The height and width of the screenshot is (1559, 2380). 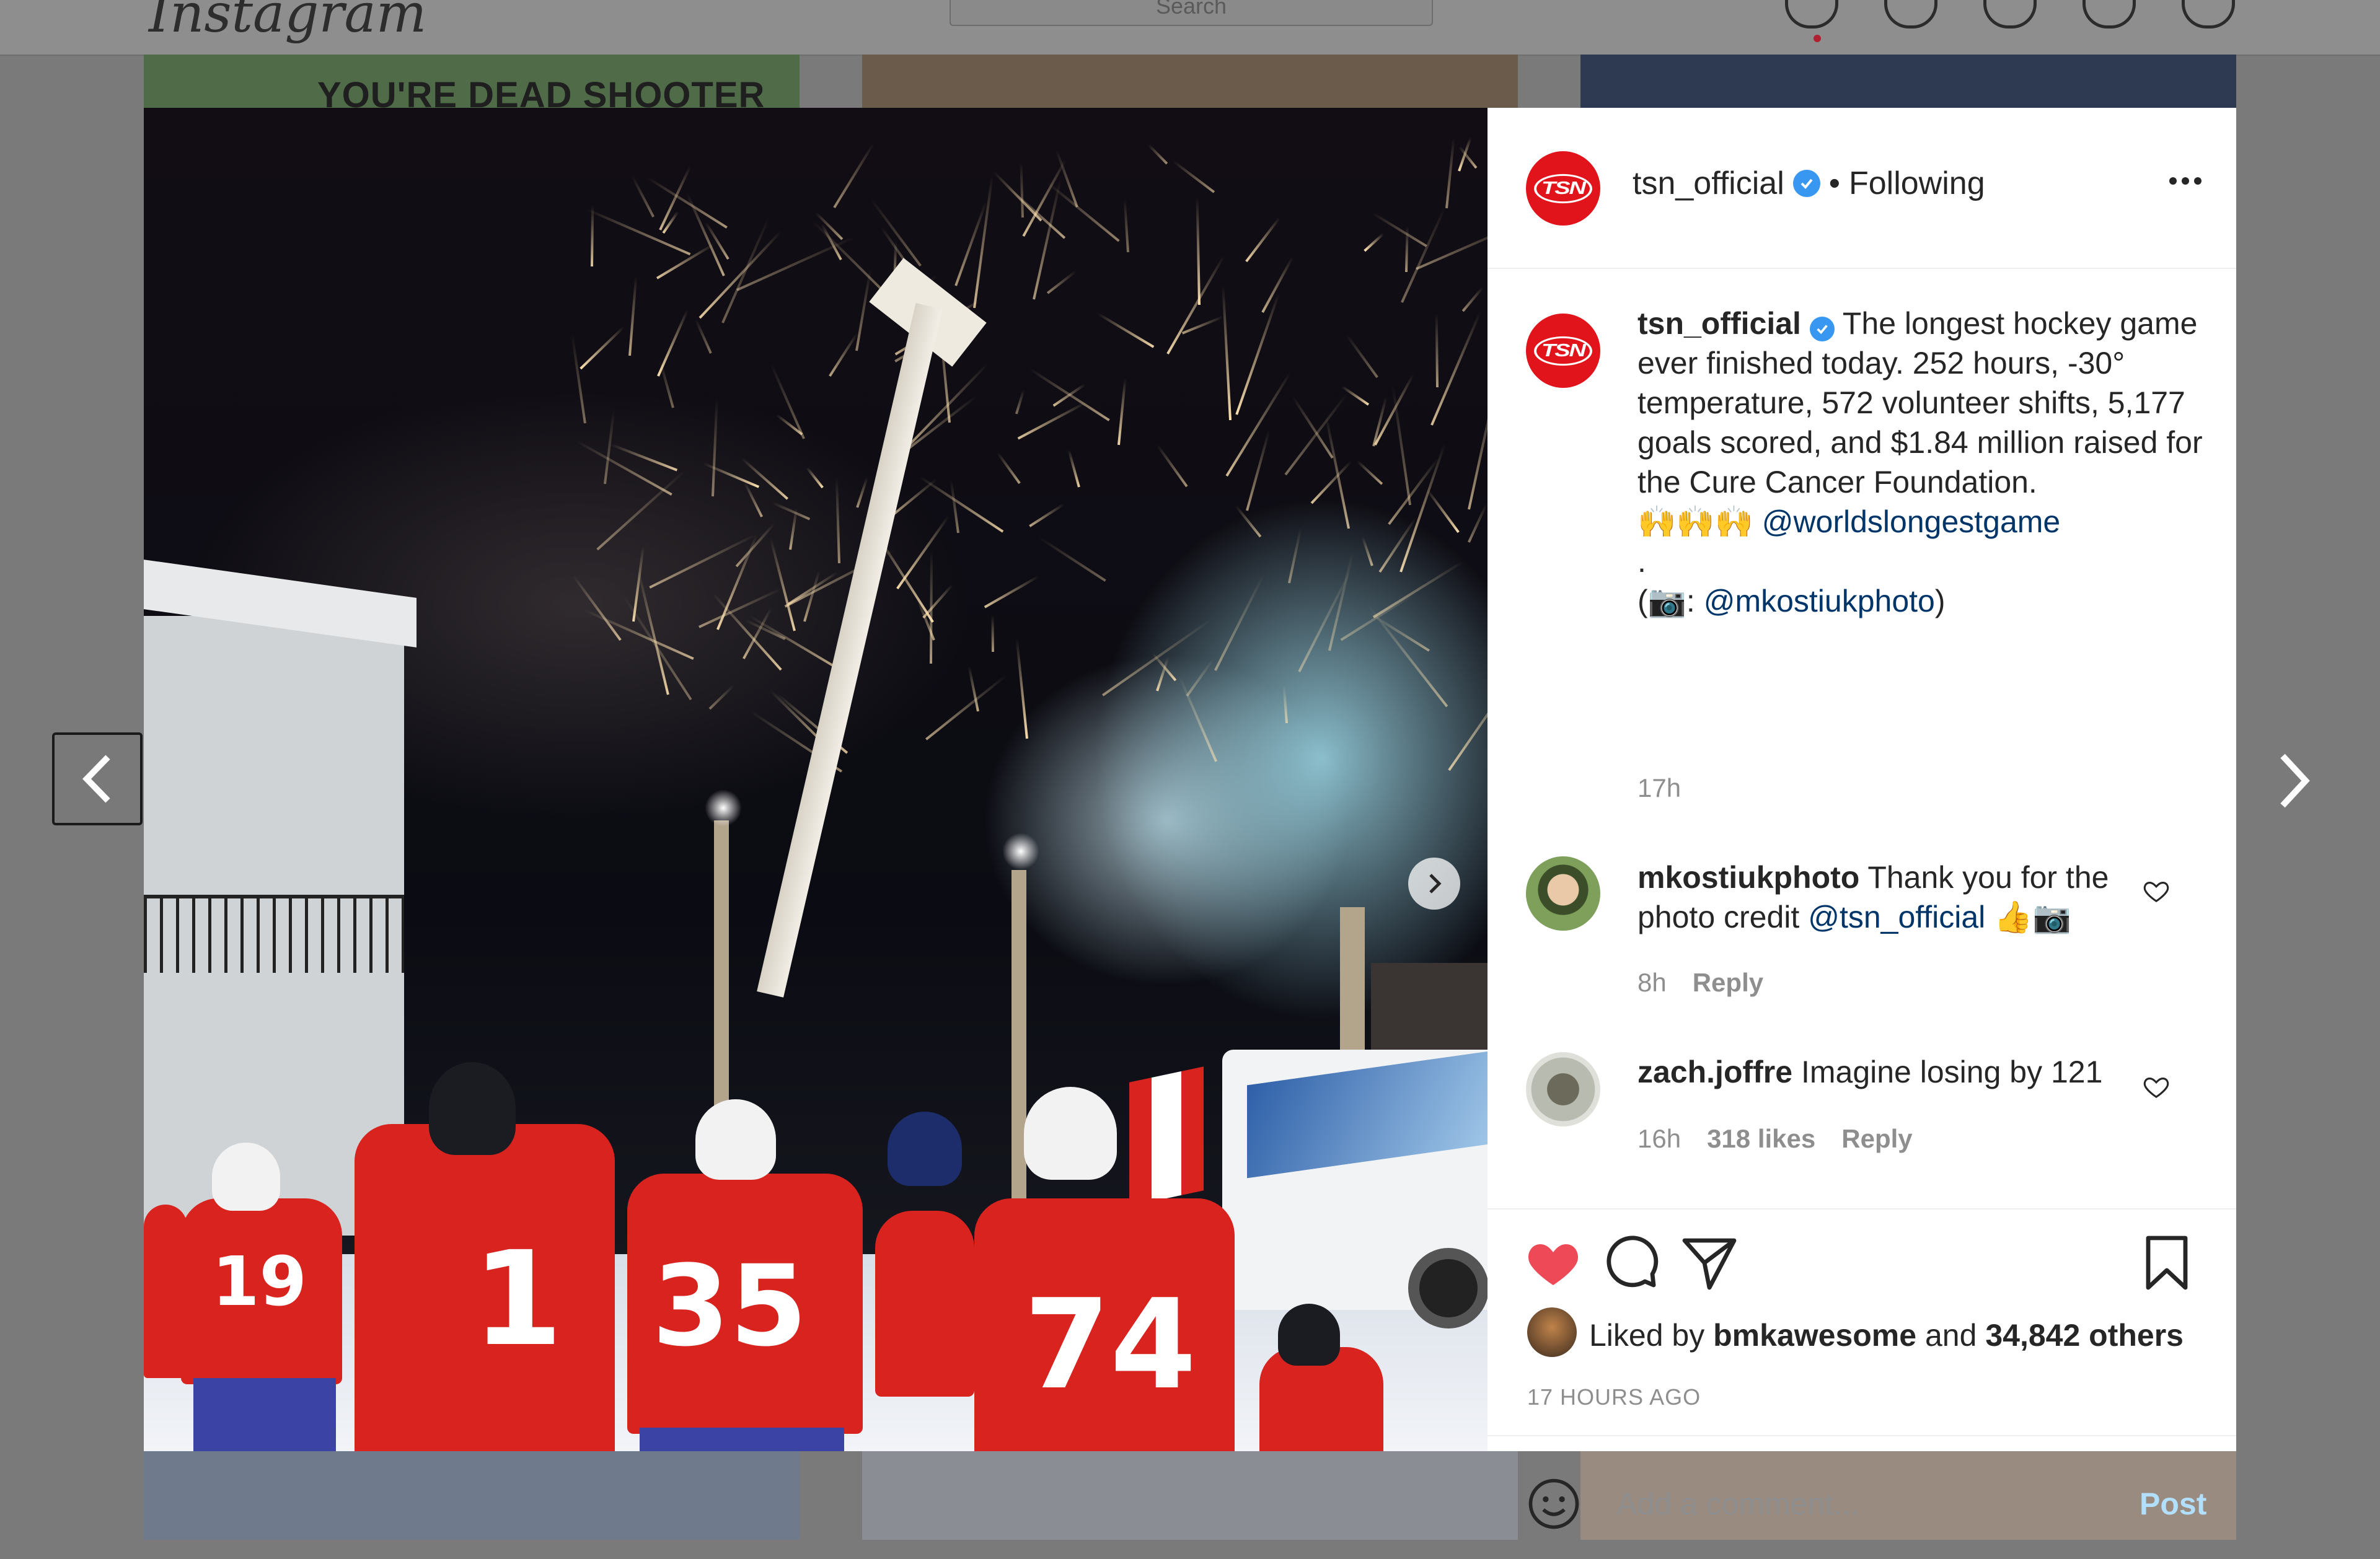 What do you see at coordinates (1858, 1503) in the screenshot?
I see `comment-input` at bounding box center [1858, 1503].